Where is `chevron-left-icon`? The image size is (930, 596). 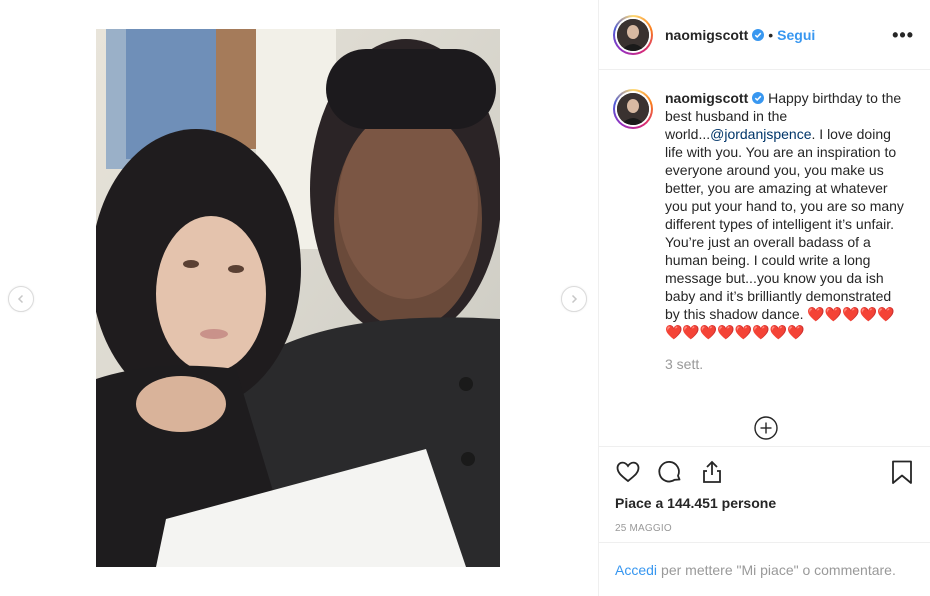 chevron-left-icon is located at coordinates (20, 299).